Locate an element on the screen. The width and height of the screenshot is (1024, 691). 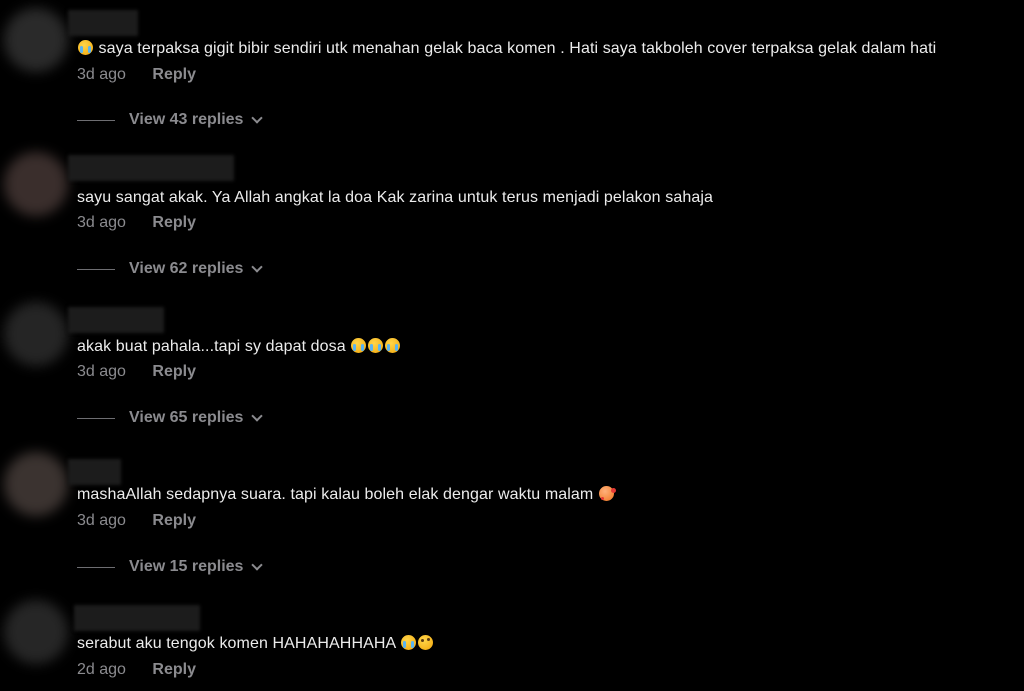
comment-text: serabut aku tengok komen HAHAHAHHAHA is located at coordinates (255, 644).